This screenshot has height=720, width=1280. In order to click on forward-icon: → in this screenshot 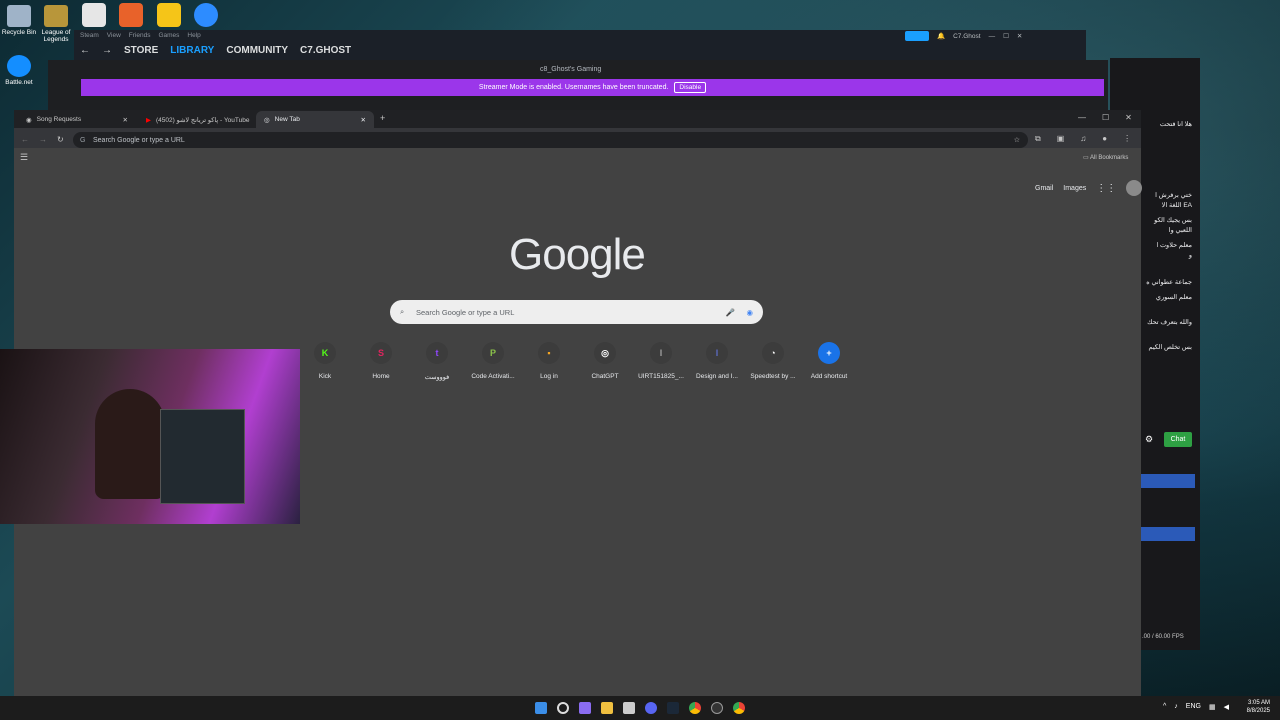, I will do `click(43, 139)`.